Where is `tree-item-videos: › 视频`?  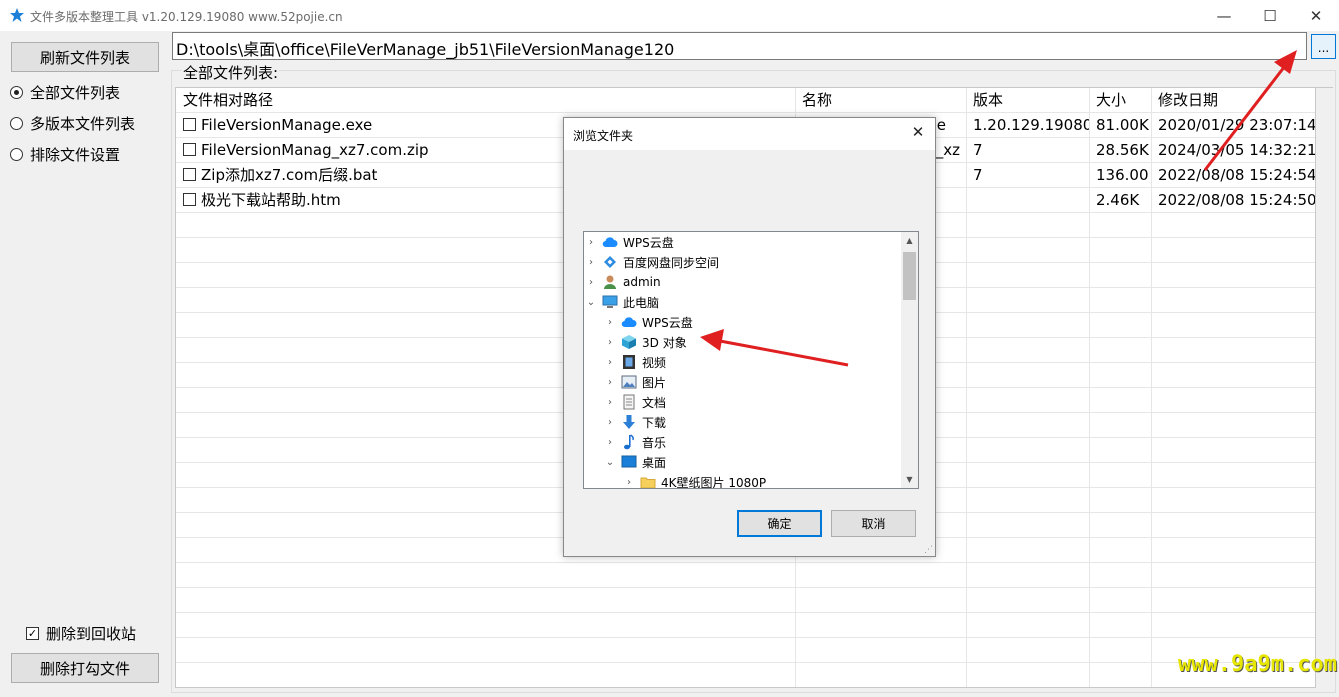 tree-item-videos: › 视频 is located at coordinates (634, 362).